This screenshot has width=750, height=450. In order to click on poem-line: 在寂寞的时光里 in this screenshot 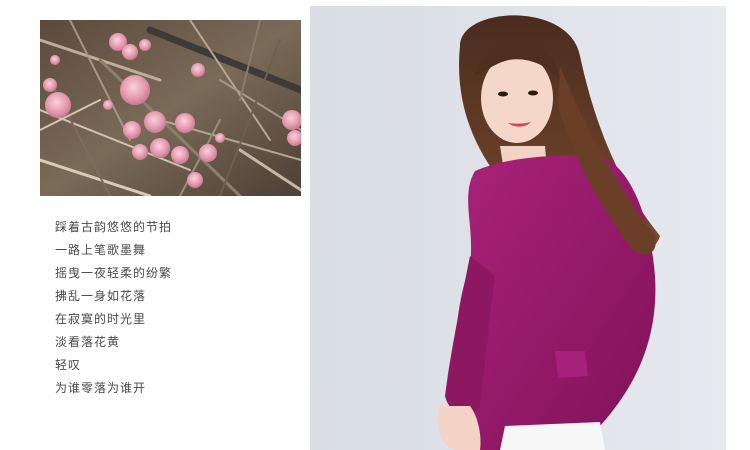, I will do `click(101, 319)`.